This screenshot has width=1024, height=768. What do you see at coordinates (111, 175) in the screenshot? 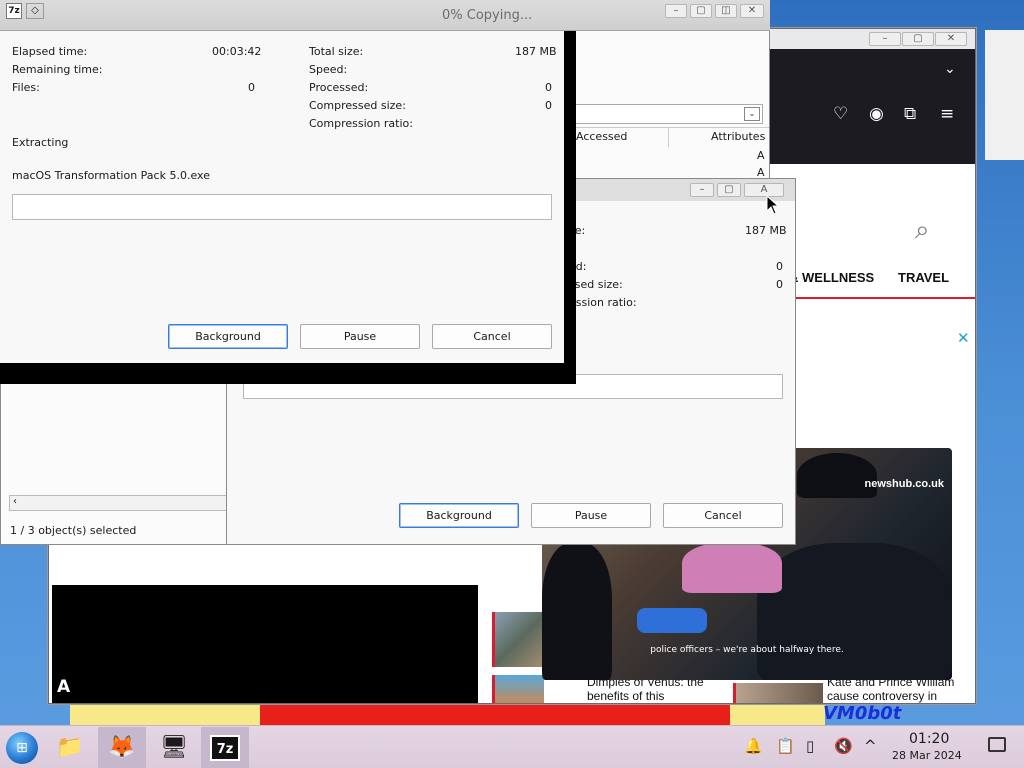
I see `current-file-label: macOS Transformation Pack 5.0.exe` at bounding box center [111, 175].